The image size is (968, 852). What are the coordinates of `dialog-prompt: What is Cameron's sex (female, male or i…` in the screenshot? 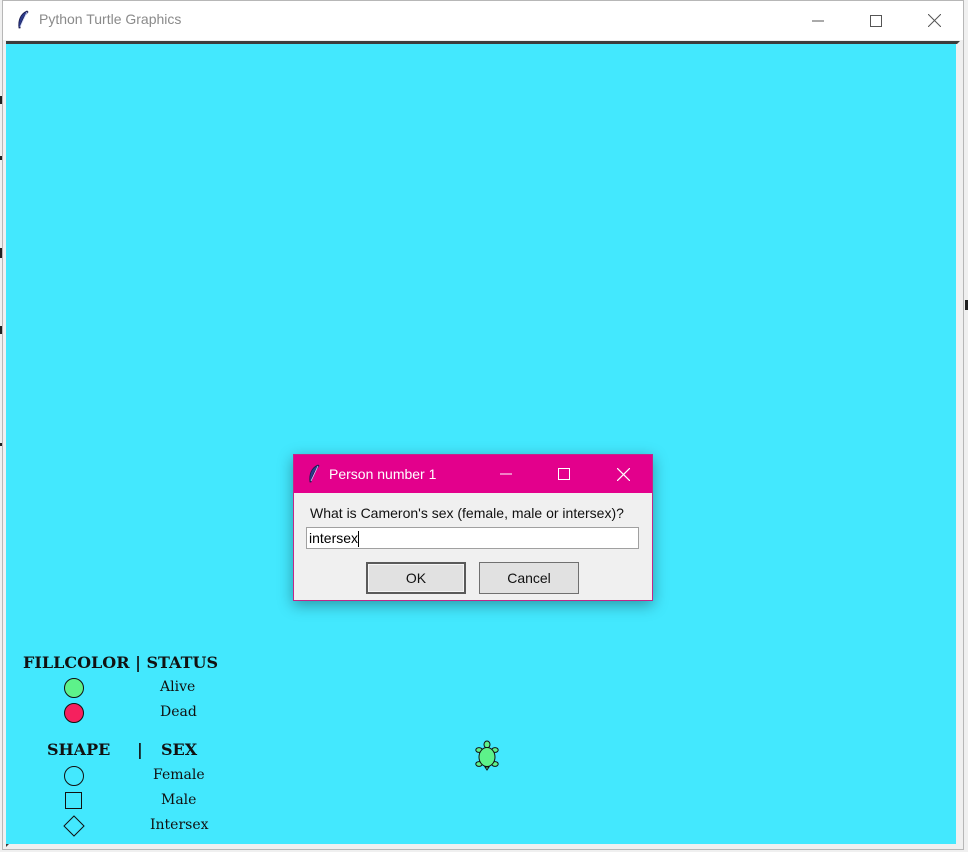 It's located at (467, 513).